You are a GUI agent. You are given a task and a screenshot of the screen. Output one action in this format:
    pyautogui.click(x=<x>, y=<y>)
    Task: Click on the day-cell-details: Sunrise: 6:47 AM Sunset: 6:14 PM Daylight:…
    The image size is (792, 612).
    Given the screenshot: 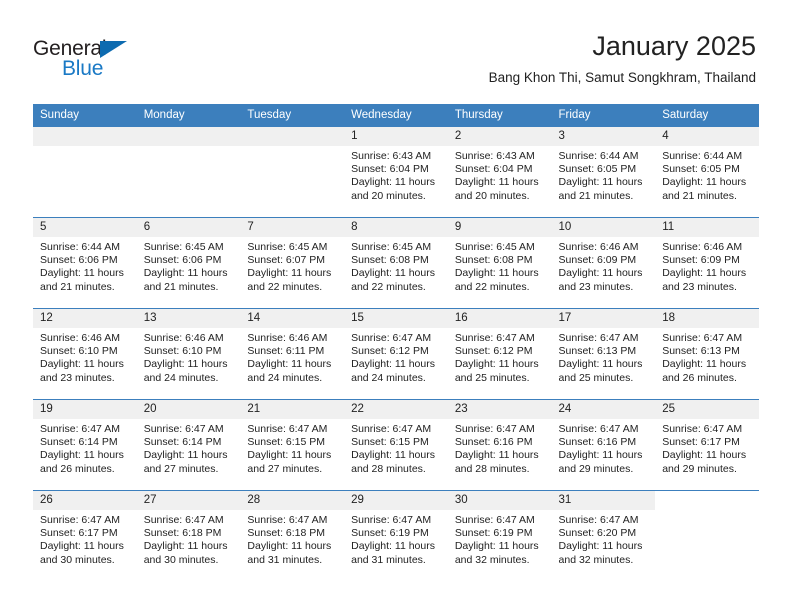 What is the action you would take?
    pyautogui.click(x=189, y=447)
    